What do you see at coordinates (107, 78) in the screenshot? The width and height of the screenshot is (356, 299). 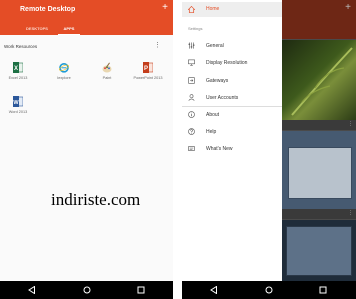 I see `app-label: Paint` at bounding box center [107, 78].